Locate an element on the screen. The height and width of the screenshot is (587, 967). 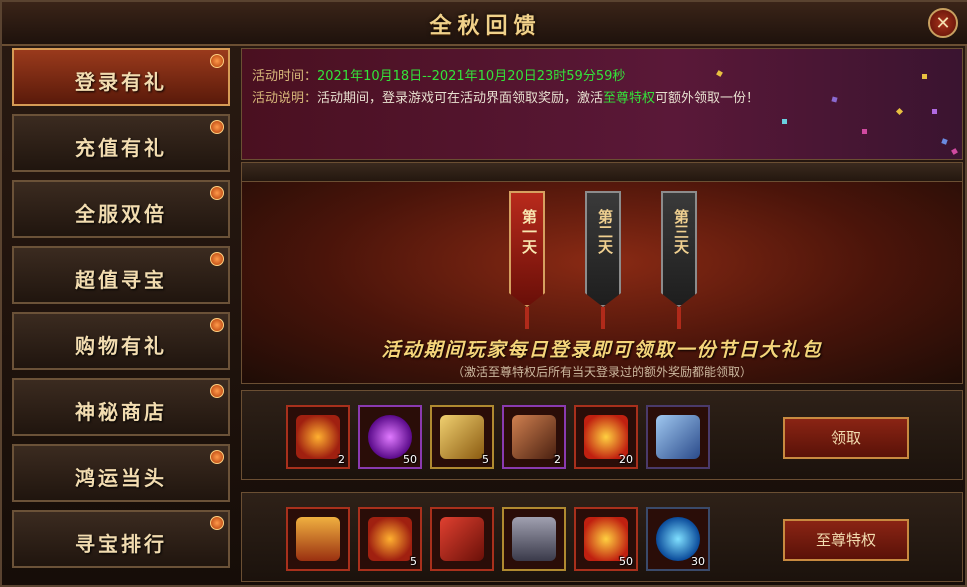
window-title: 全秋回馈 is located at coordinates (485, 26).